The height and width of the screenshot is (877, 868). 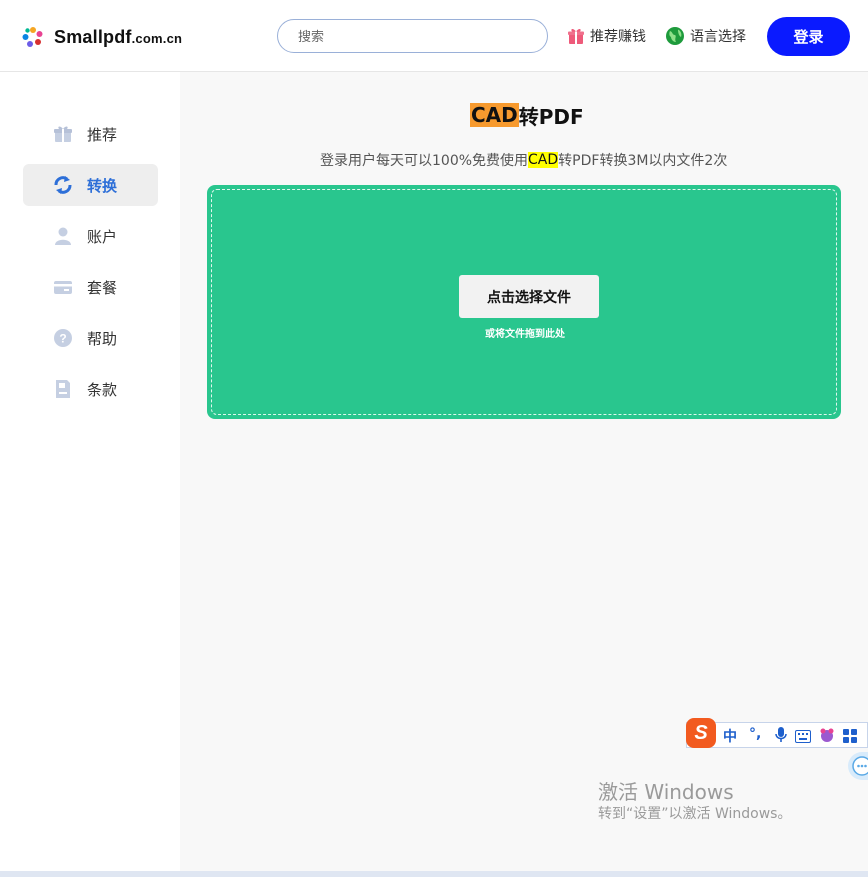 What do you see at coordinates (102, 287) in the screenshot?
I see `sidebar-item-label: 套餐` at bounding box center [102, 287].